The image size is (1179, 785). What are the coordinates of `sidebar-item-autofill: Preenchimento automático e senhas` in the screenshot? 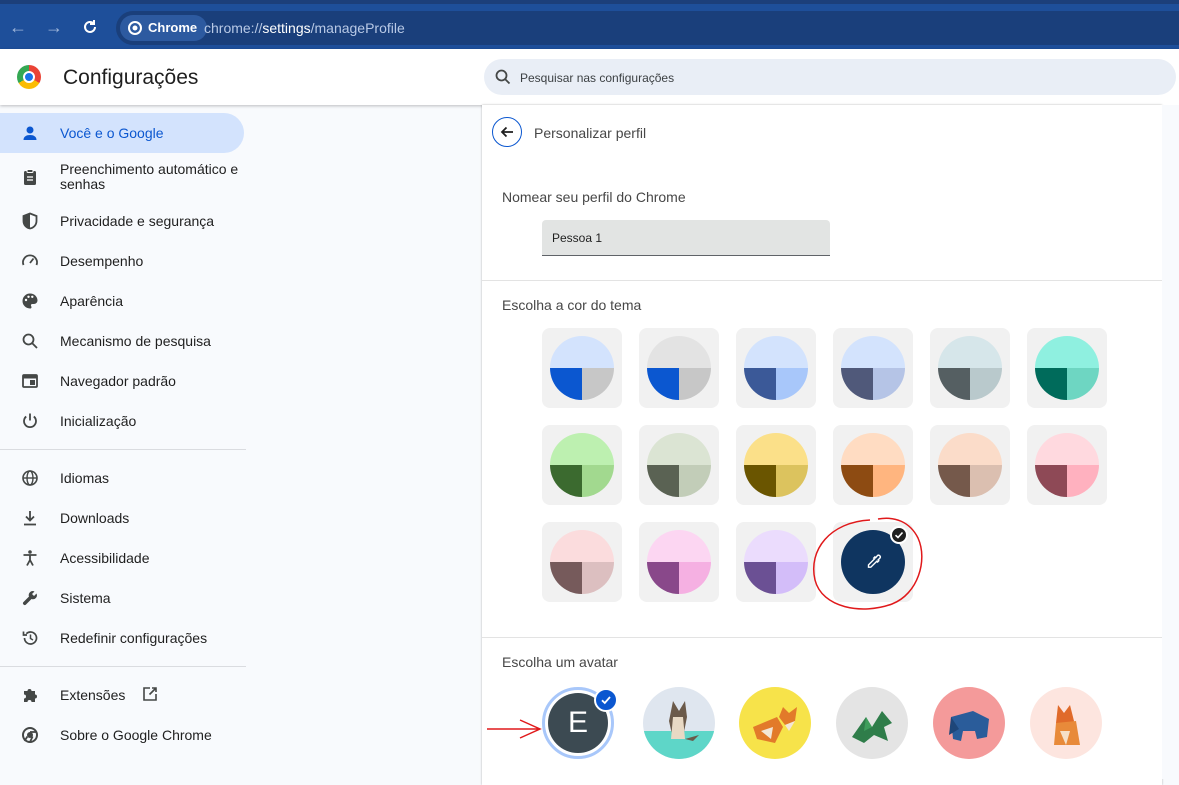 It's located at (122, 177).